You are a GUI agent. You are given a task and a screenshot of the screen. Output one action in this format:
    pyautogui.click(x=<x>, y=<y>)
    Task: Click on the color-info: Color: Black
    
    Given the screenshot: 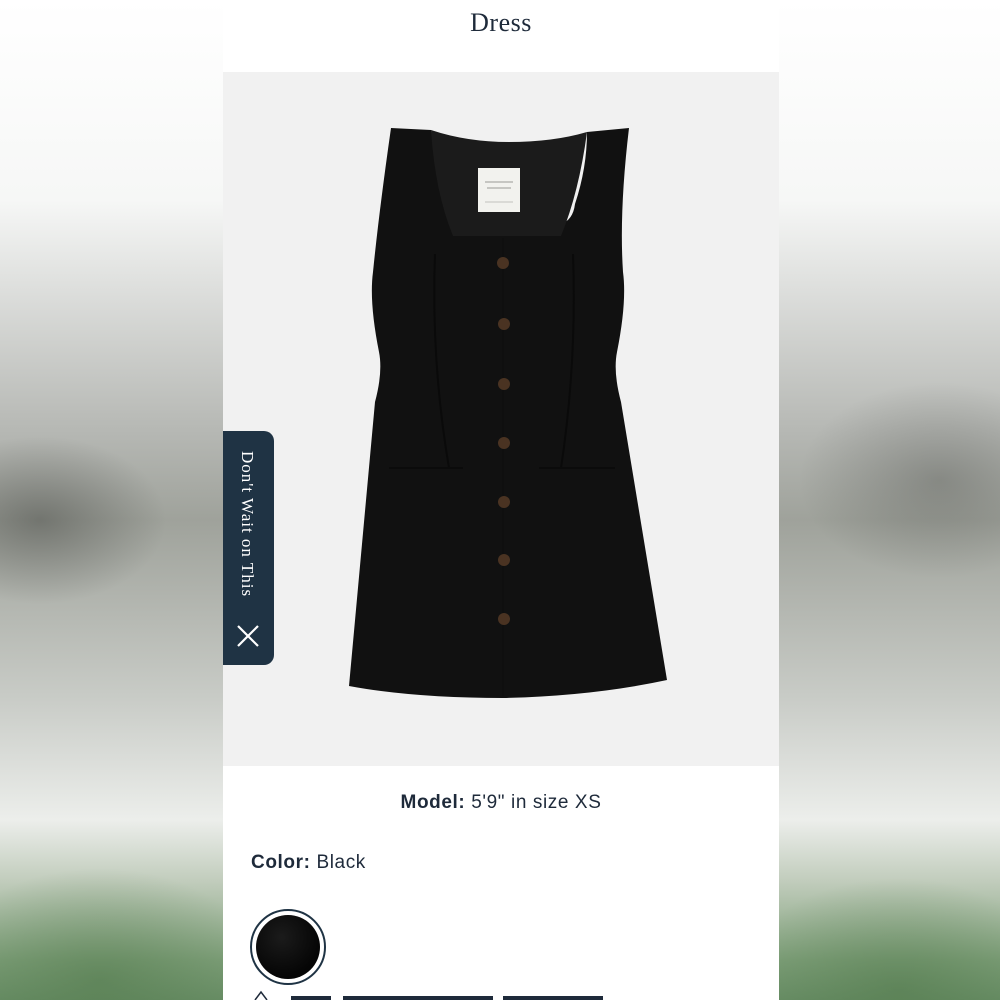 What is the action you would take?
    pyautogui.click(x=308, y=863)
    